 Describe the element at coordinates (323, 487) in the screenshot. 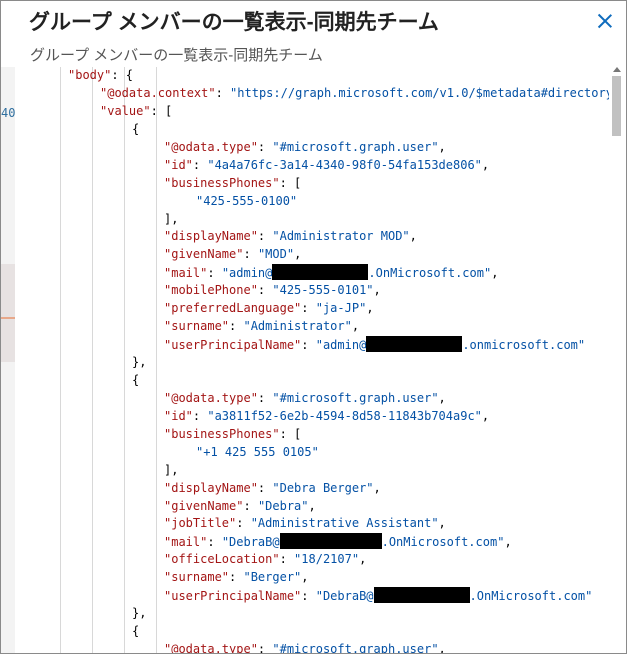

I see `json-string: "Debra Berger"` at that location.